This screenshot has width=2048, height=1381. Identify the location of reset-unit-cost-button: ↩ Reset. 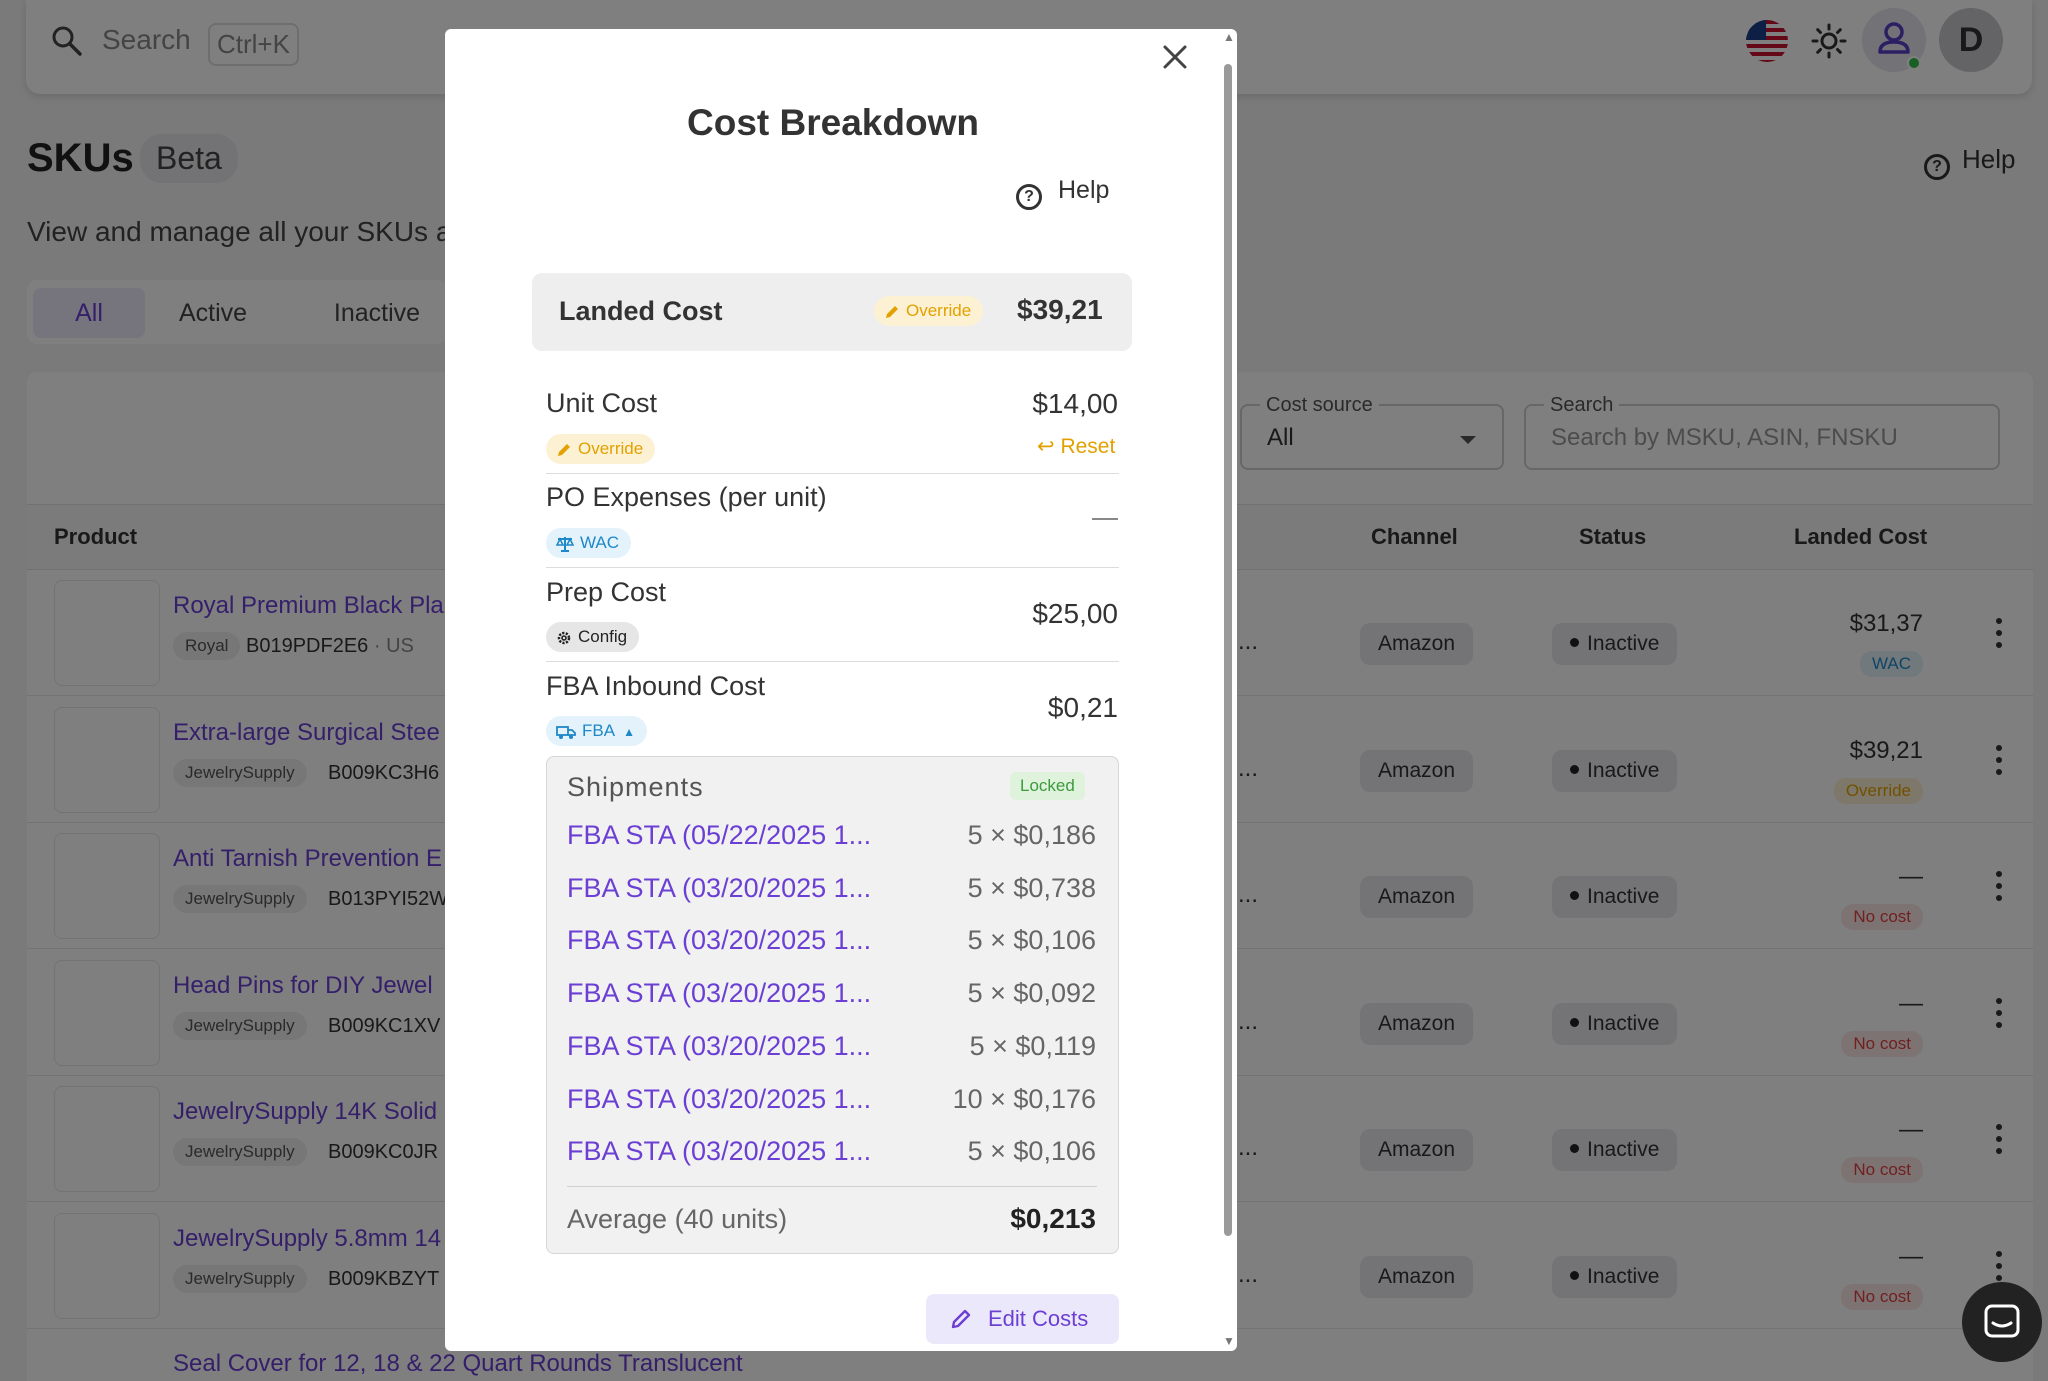
(1076, 446).